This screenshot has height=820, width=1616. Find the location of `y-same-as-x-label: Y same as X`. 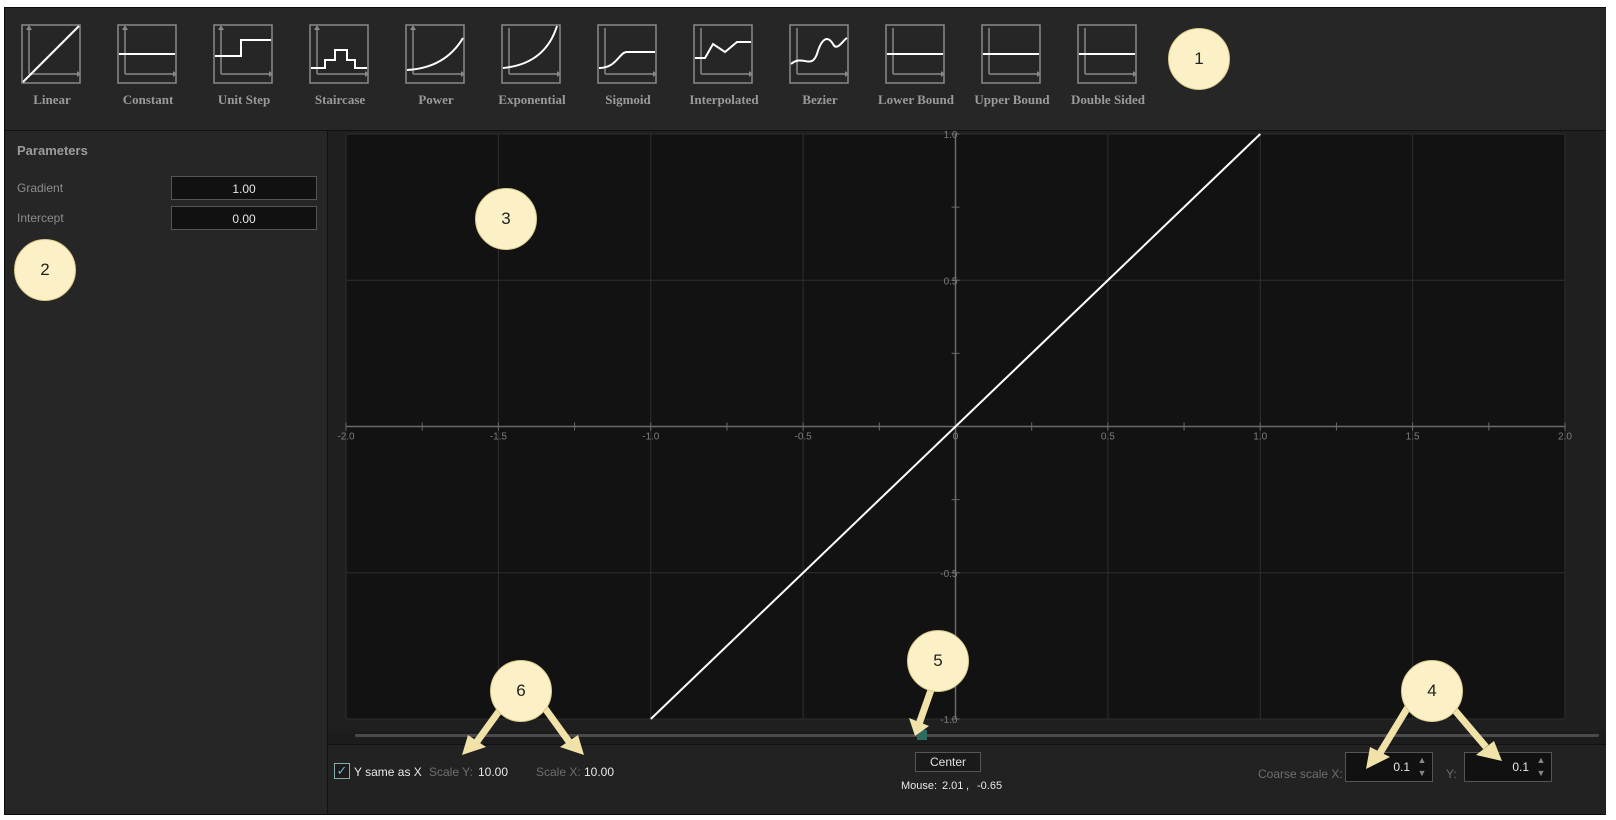

y-same-as-x-label: Y same as X is located at coordinates (388, 772).